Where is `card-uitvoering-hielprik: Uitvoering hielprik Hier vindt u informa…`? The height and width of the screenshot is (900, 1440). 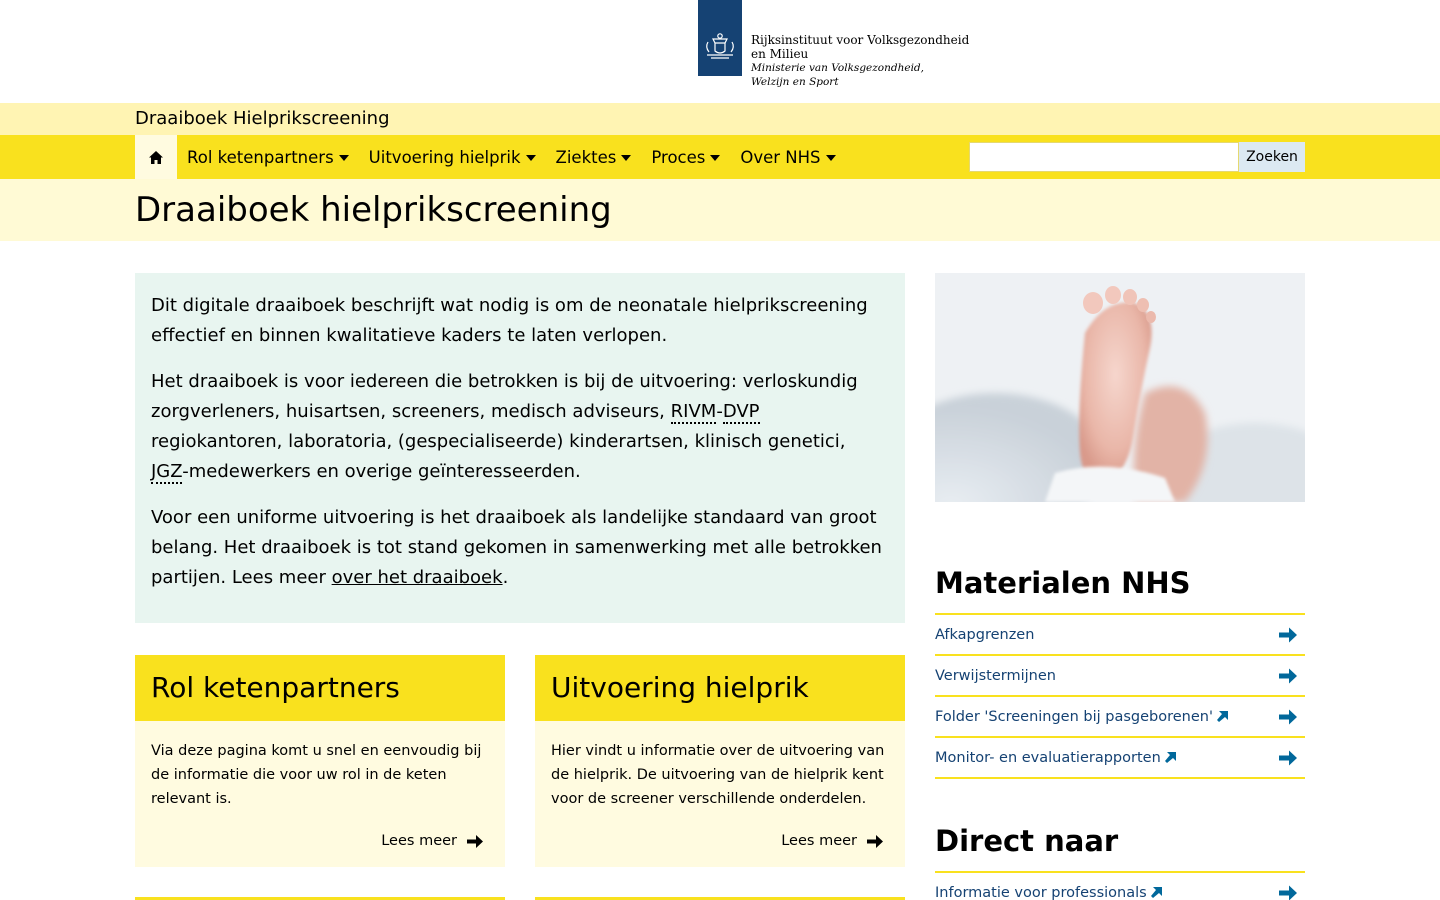
card-uitvoering-hielprik: Uitvoering hielprik Hier vindt u informa… is located at coordinates (720, 761).